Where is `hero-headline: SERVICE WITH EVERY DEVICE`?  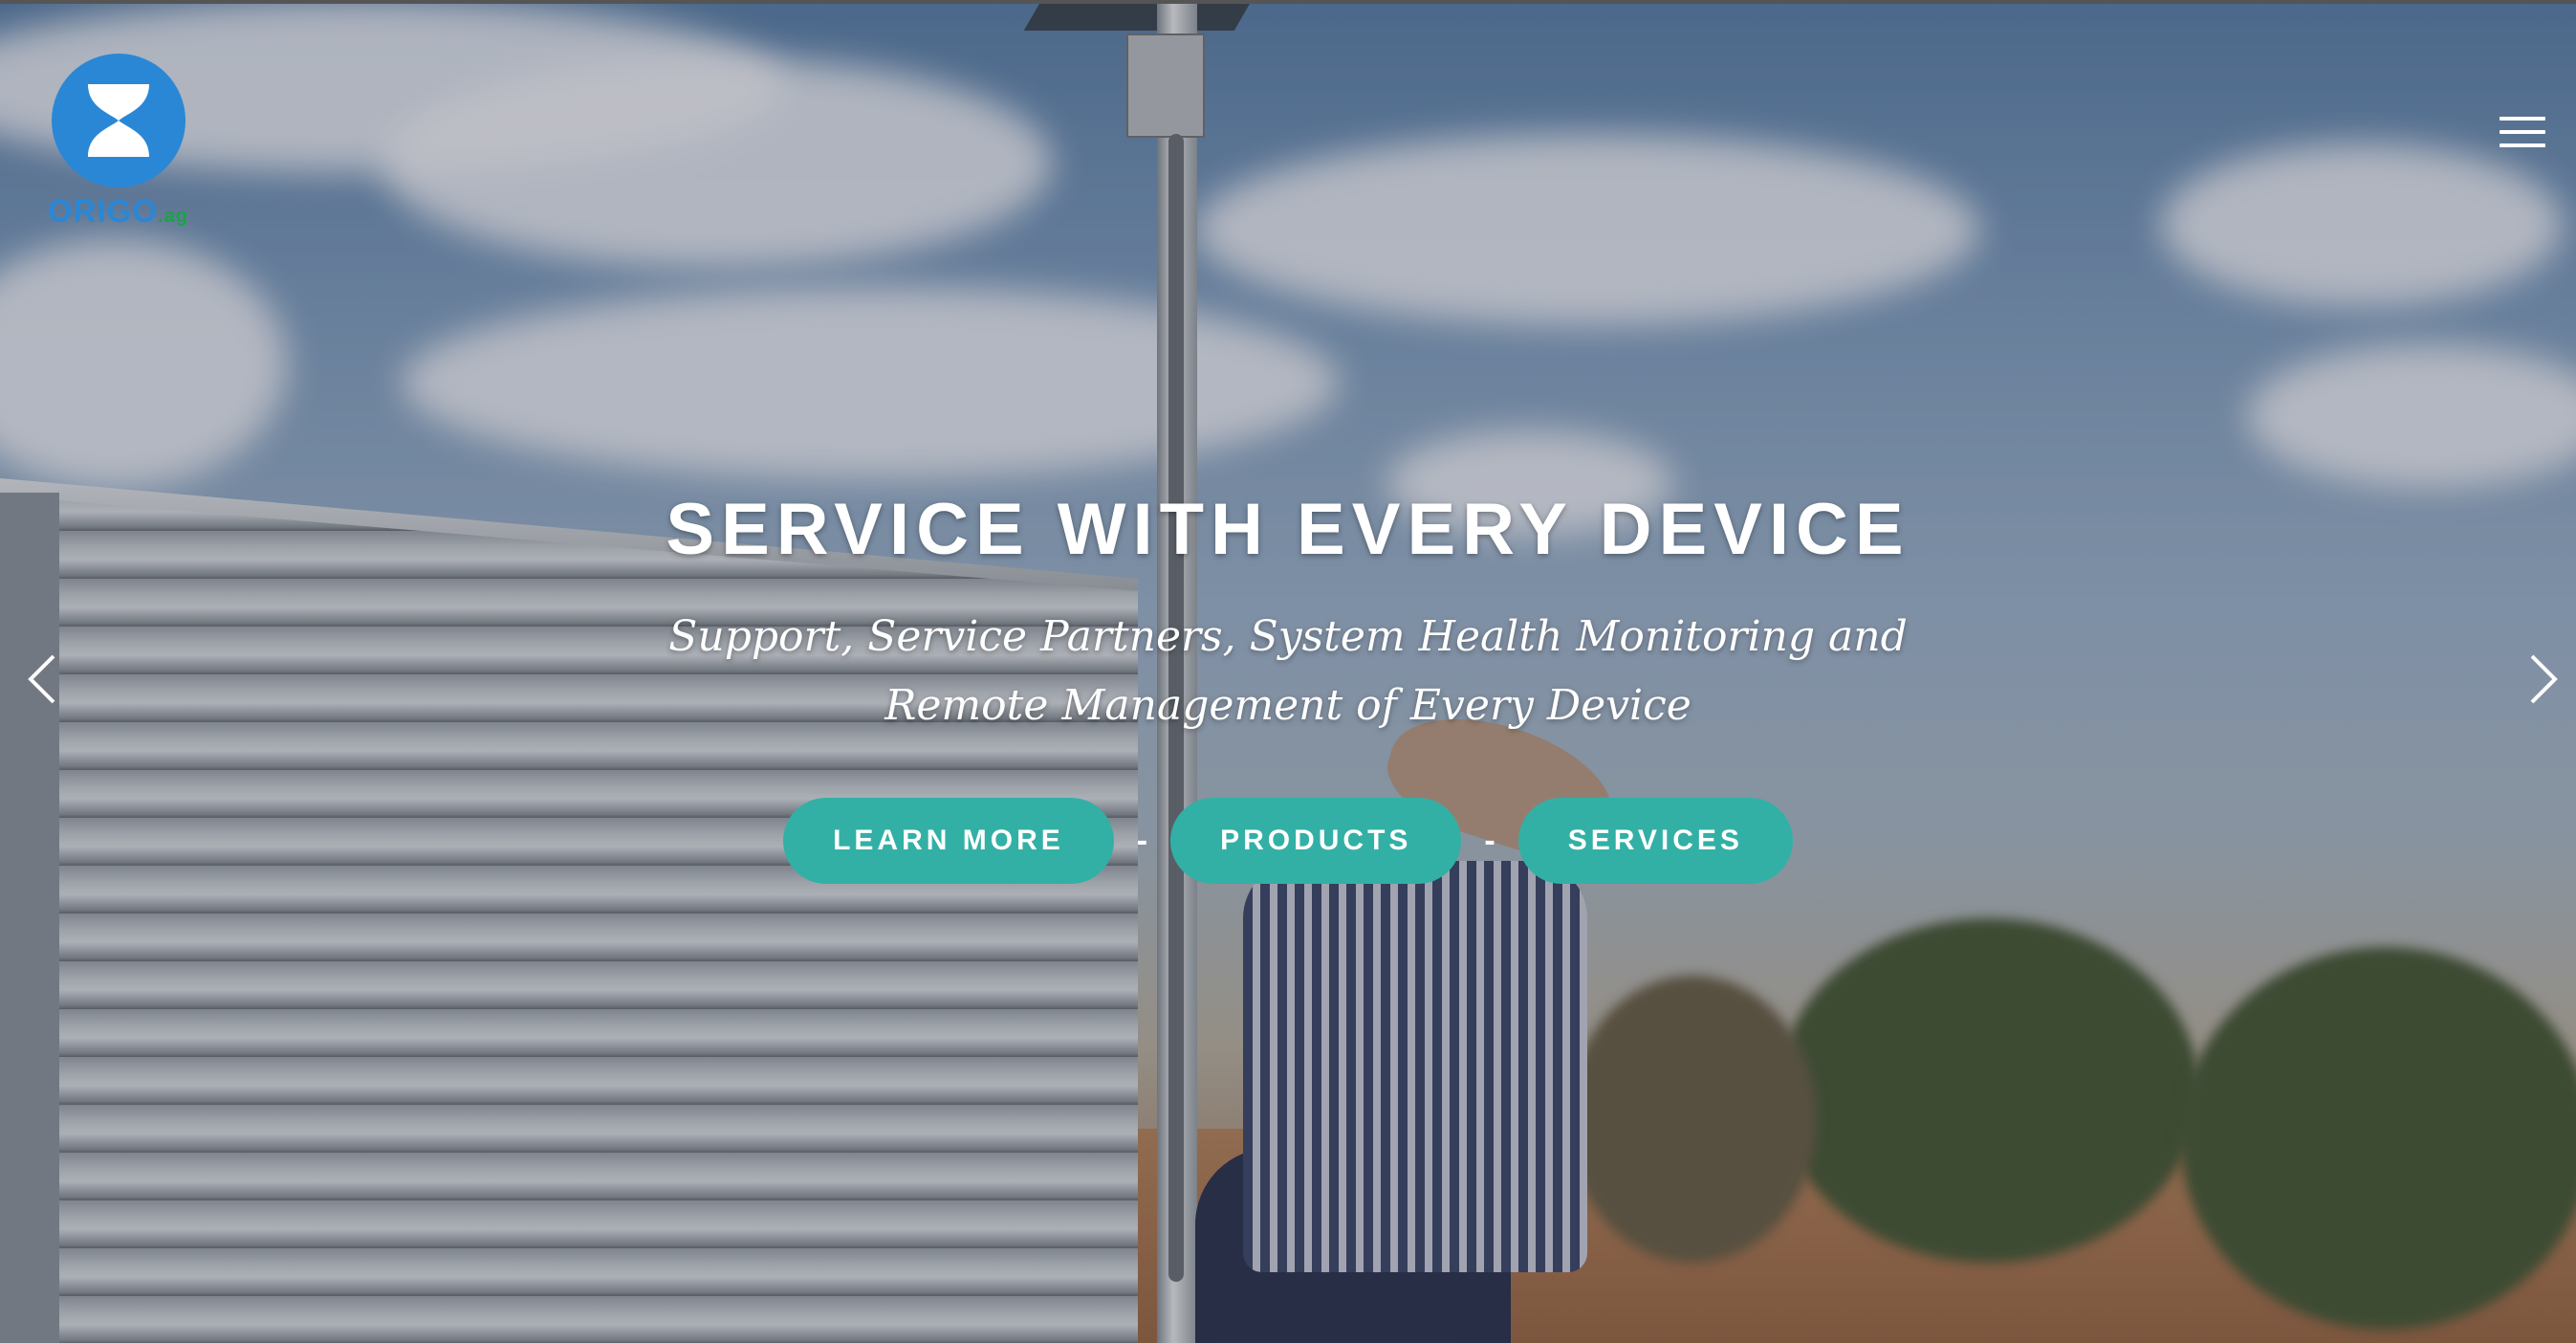
hero-headline: SERVICE WITH EVERY DEVICE is located at coordinates (1288, 529).